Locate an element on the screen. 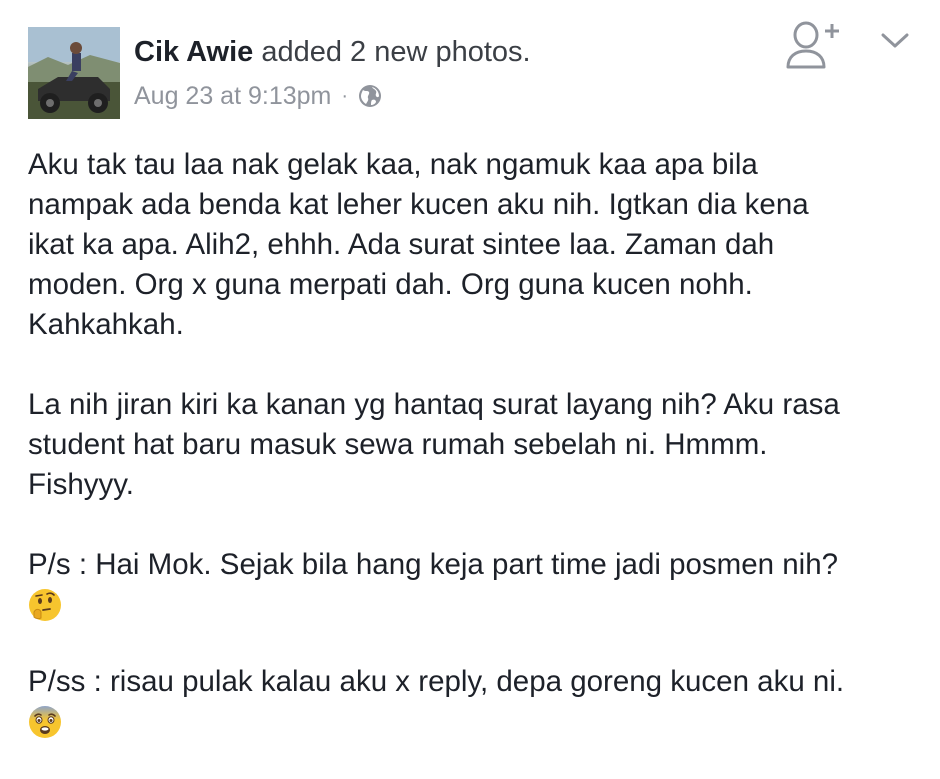 The height and width of the screenshot is (779, 940). chevron-down-icon is located at coordinates (895, 40).